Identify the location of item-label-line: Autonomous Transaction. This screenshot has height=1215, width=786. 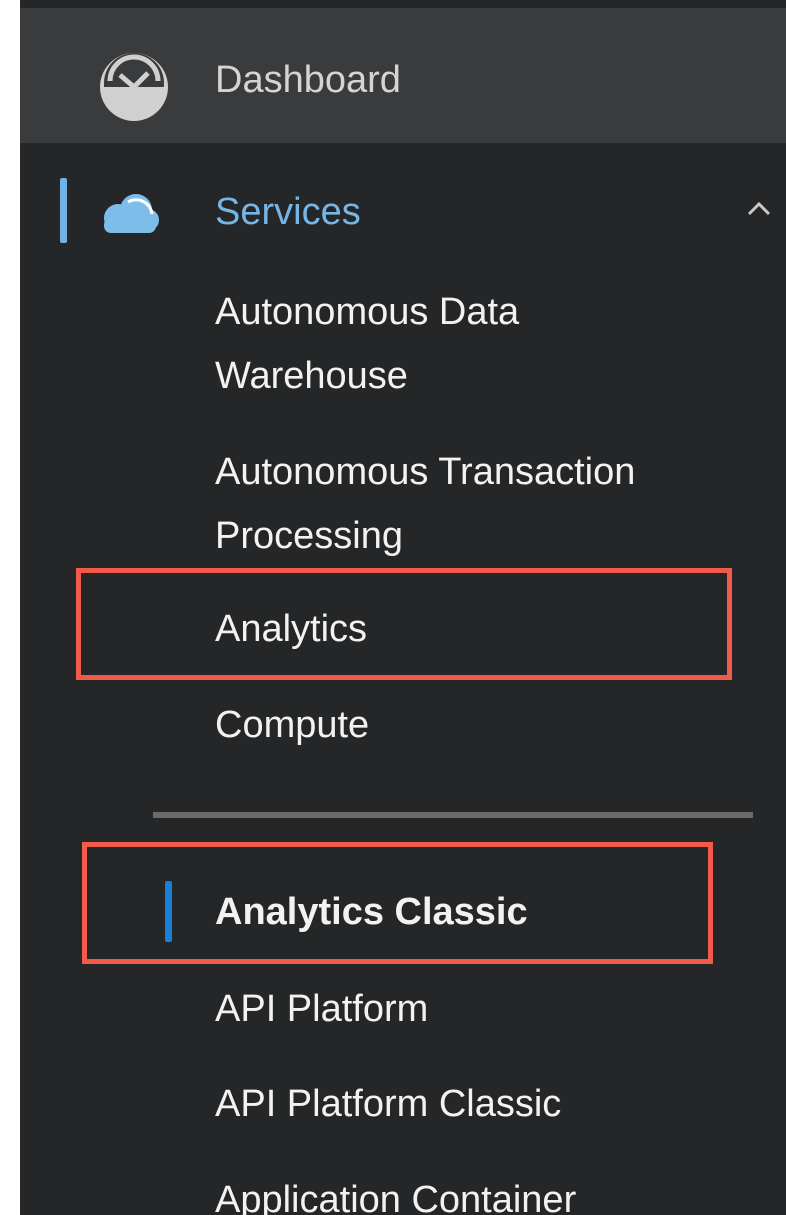
(425, 472).